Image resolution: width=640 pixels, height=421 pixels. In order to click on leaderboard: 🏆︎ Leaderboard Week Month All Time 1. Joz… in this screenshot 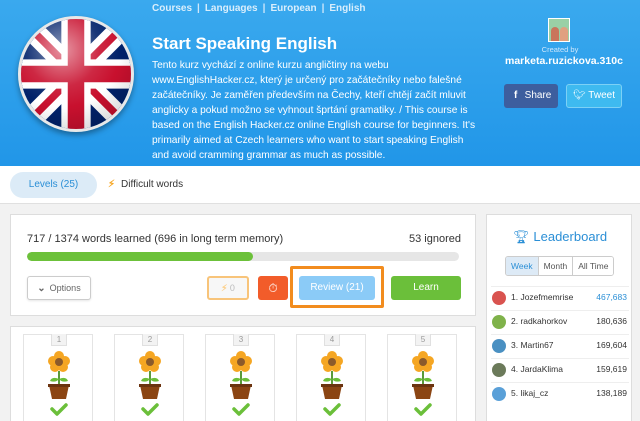, I will do `click(559, 317)`.